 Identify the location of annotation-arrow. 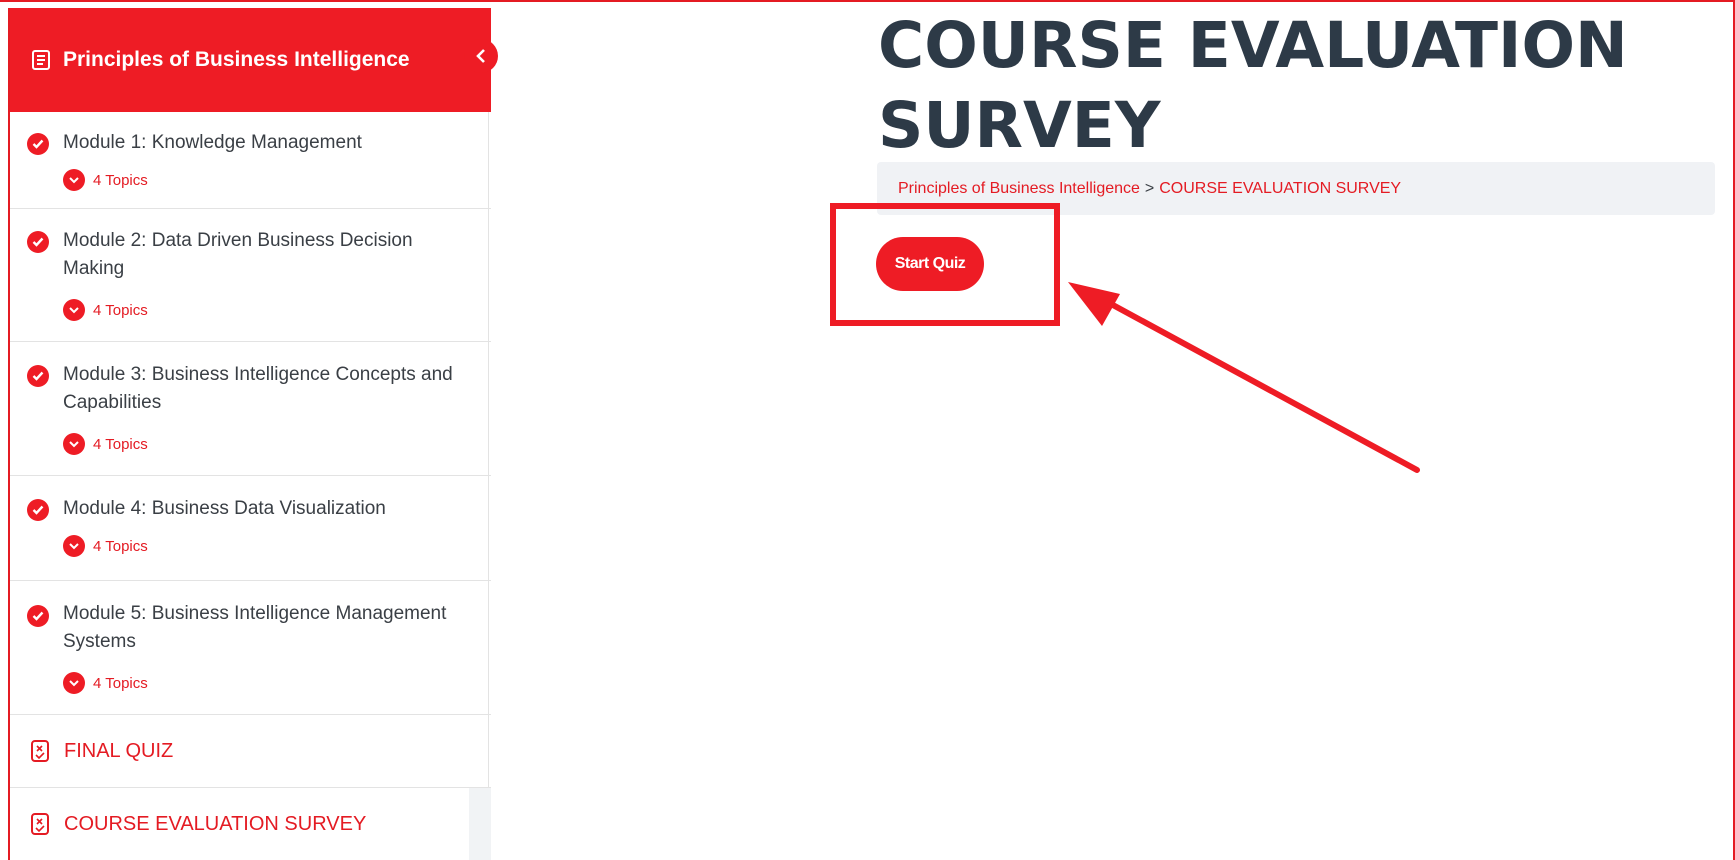
(1244, 377).